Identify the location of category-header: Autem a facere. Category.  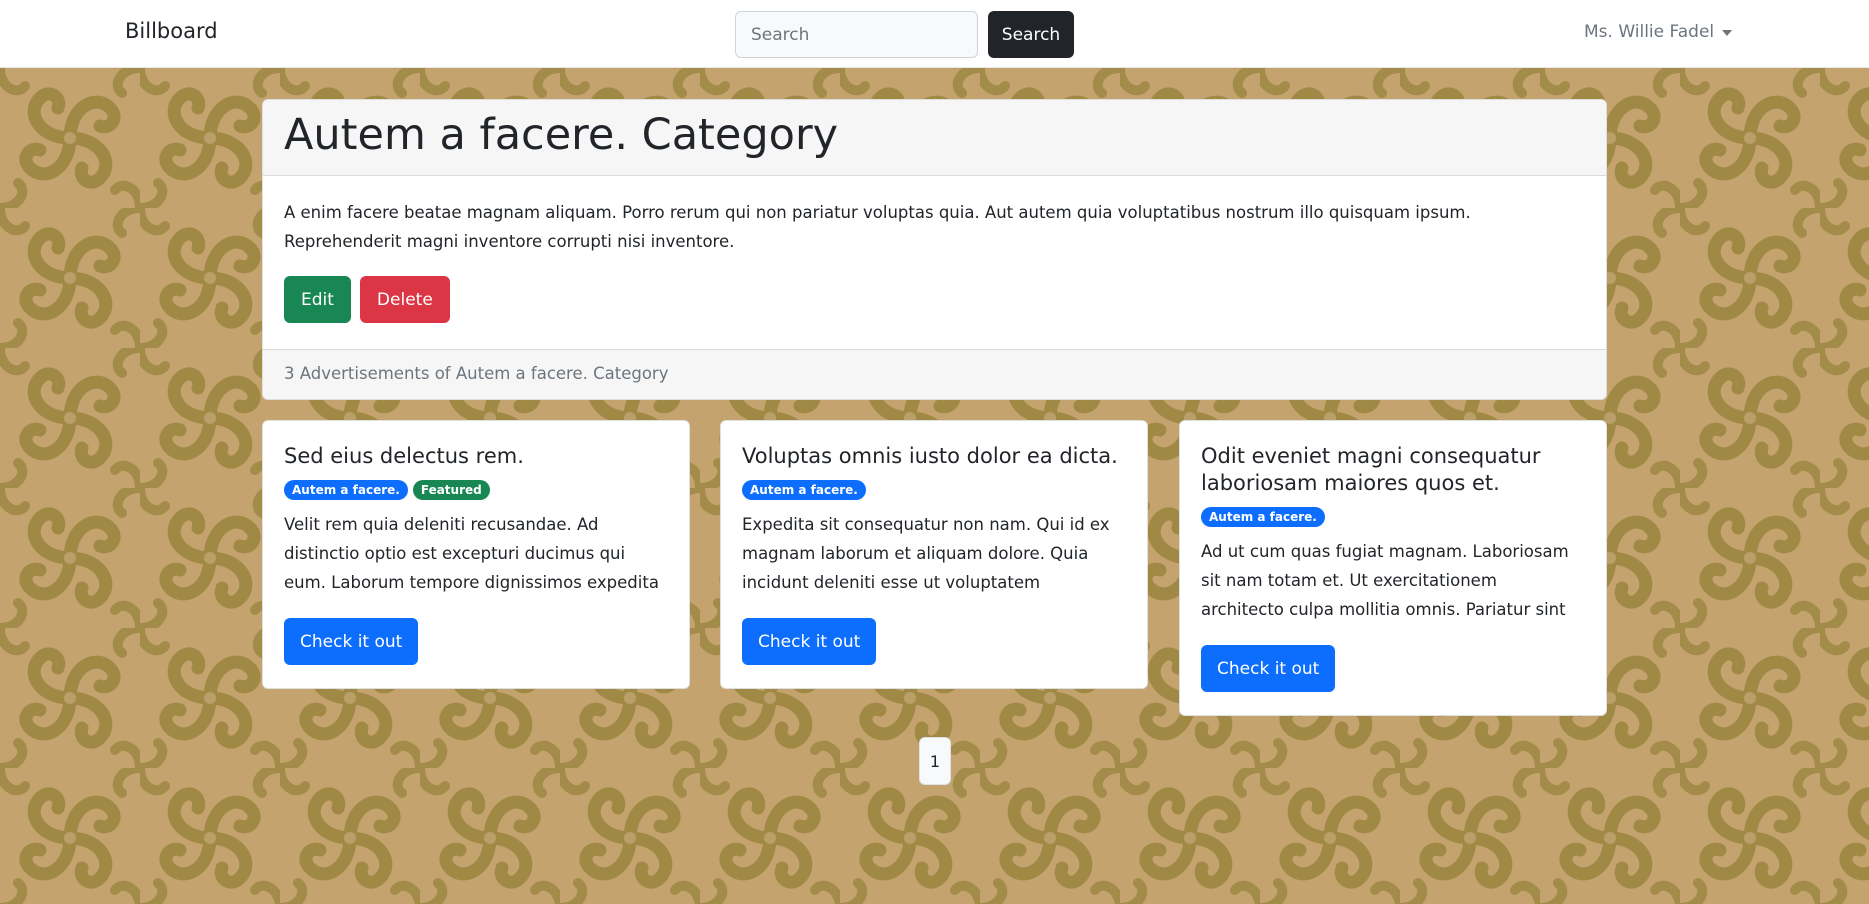
(934, 138).